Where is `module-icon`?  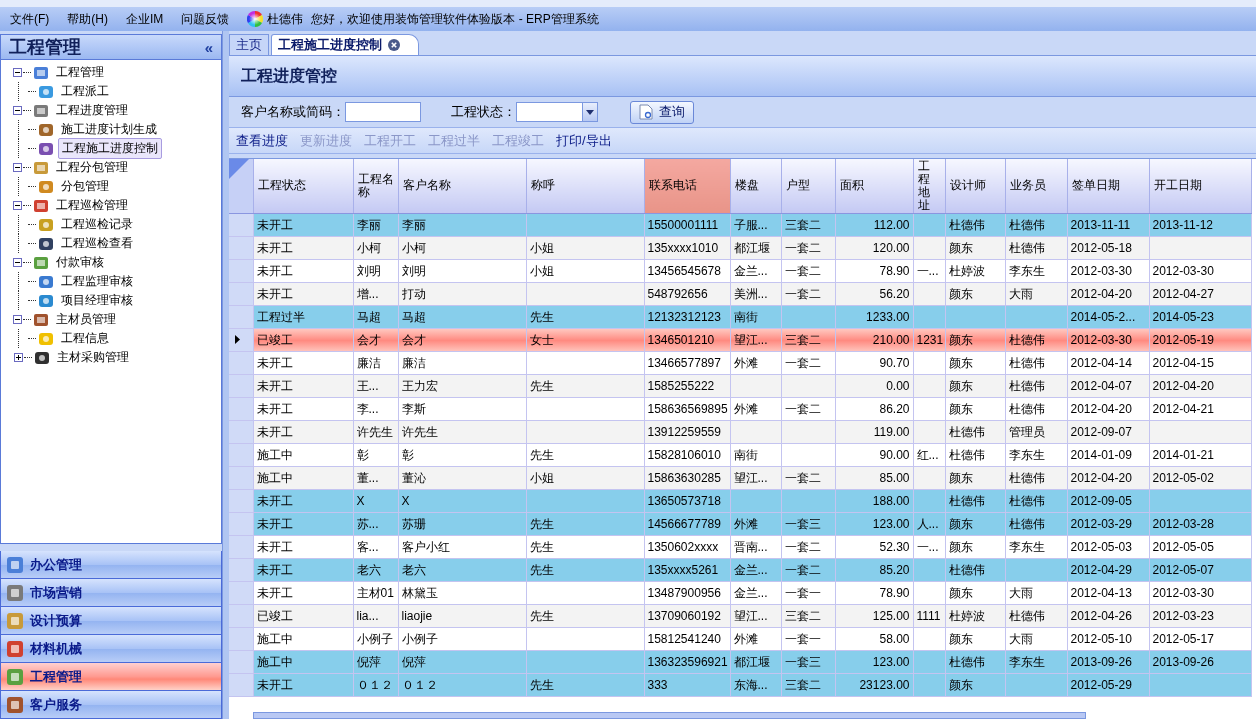 module-icon is located at coordinates (15, 592).